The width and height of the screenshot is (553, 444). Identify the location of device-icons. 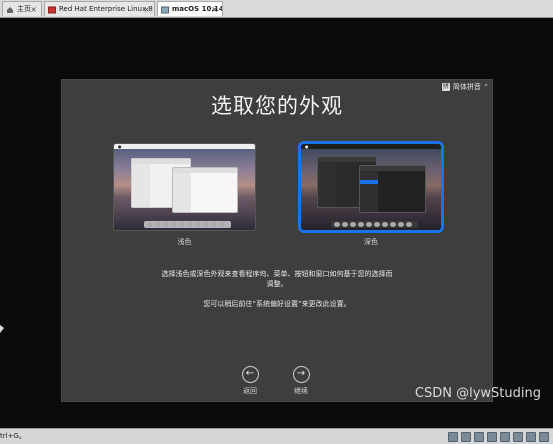
(498, 437).